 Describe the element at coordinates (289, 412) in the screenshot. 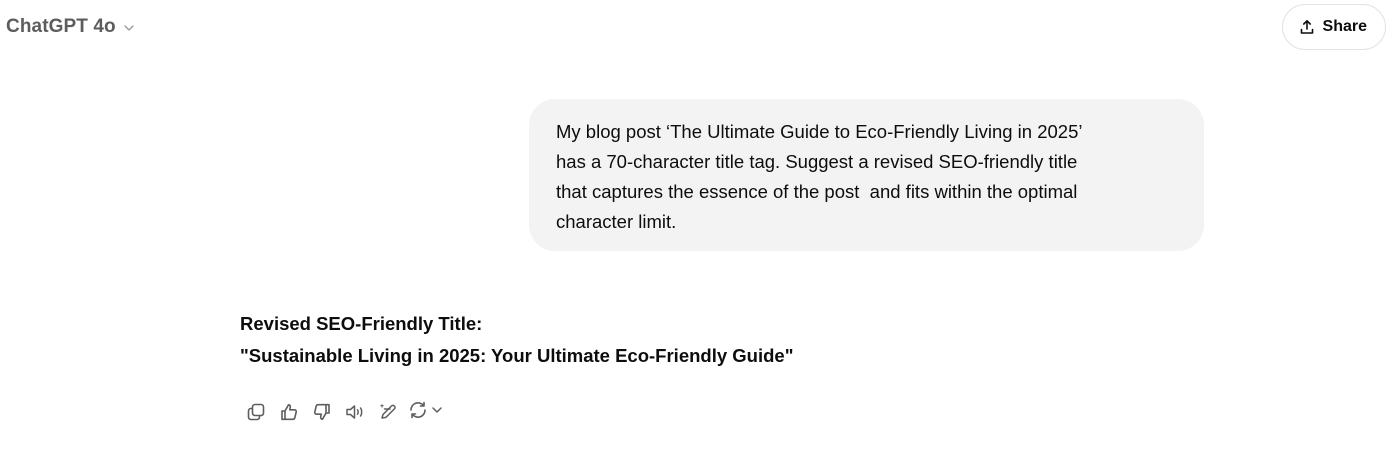

I see `thumbs-up-icon` at that location.